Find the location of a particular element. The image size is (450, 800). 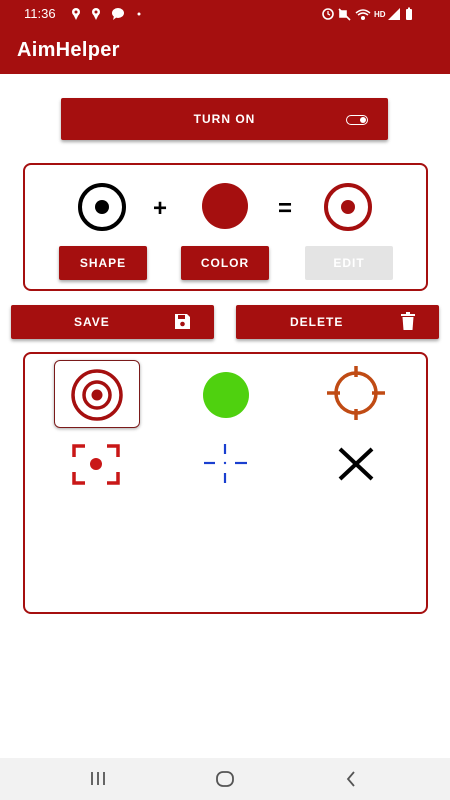

save-button-label: SAVE is located at coordinates (92, 322).